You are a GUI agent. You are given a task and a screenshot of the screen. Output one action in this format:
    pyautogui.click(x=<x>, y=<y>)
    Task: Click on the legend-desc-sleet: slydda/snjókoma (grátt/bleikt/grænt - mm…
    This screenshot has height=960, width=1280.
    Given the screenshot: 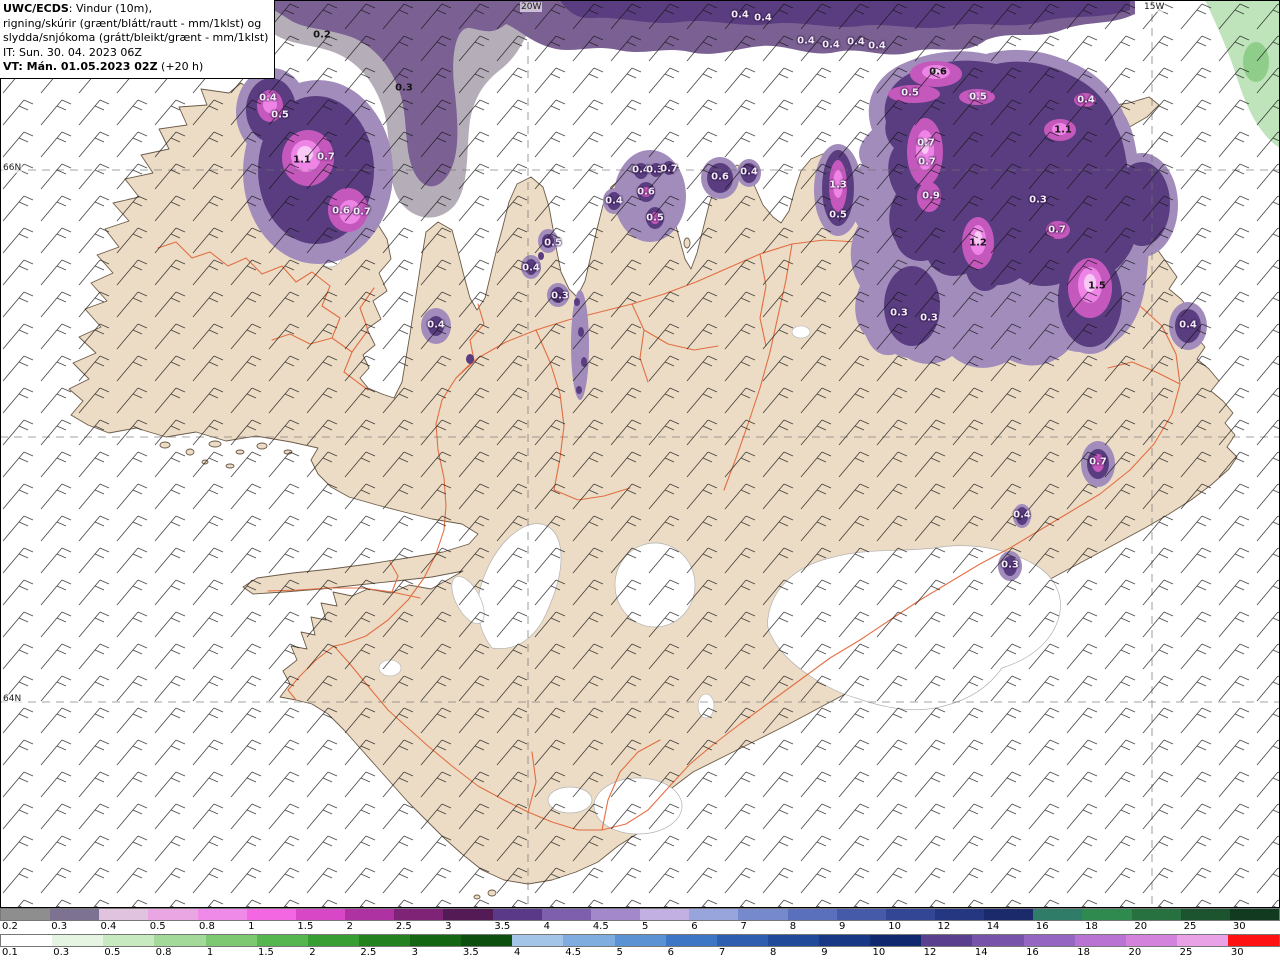 What is the action you would take?
    pyautogui.click(x=136, y=38)
    